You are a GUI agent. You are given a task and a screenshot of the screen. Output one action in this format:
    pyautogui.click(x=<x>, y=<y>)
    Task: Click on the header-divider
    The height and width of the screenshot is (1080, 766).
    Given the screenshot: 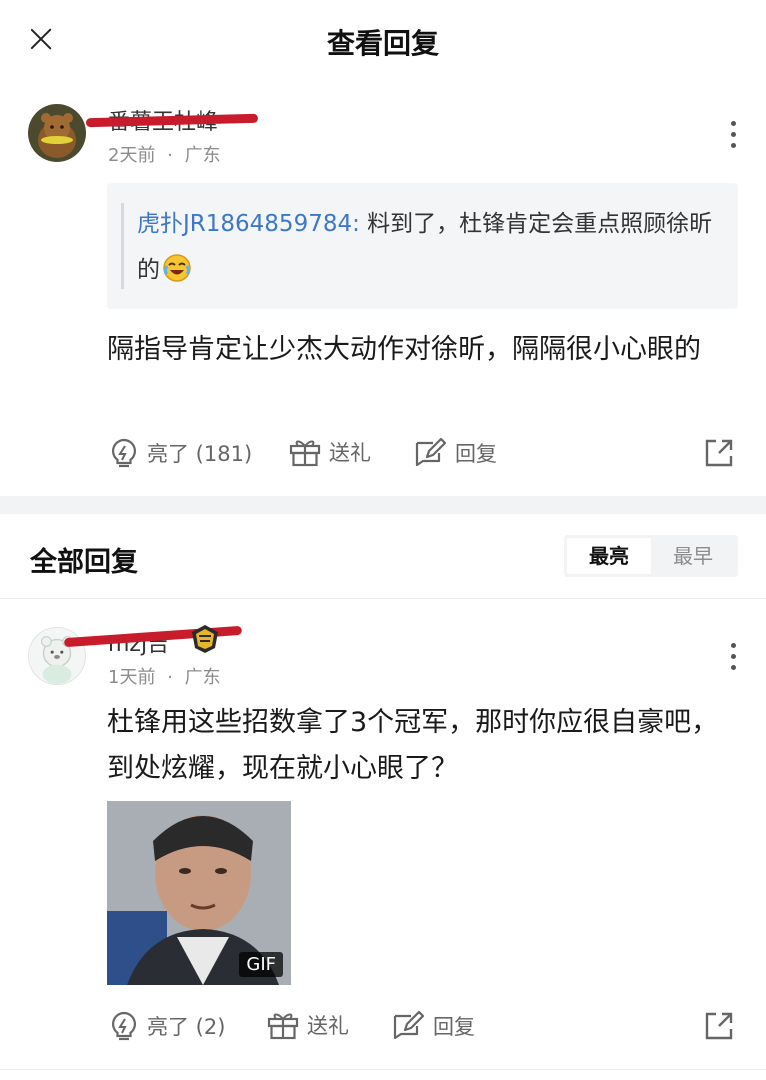 What is the action you would take?
    pyautogui.click(x=383, y=598)
    